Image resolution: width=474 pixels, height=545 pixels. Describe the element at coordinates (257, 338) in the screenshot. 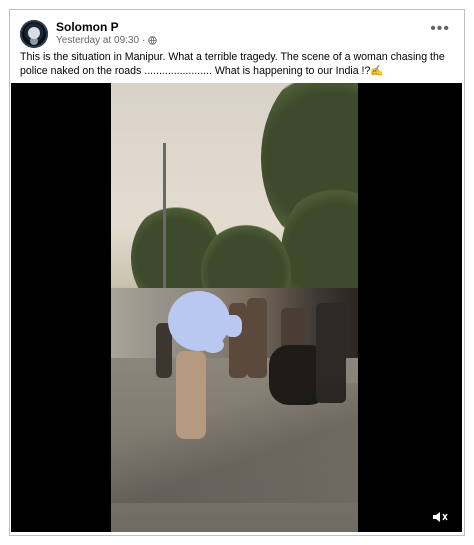

I see `person` at that location.